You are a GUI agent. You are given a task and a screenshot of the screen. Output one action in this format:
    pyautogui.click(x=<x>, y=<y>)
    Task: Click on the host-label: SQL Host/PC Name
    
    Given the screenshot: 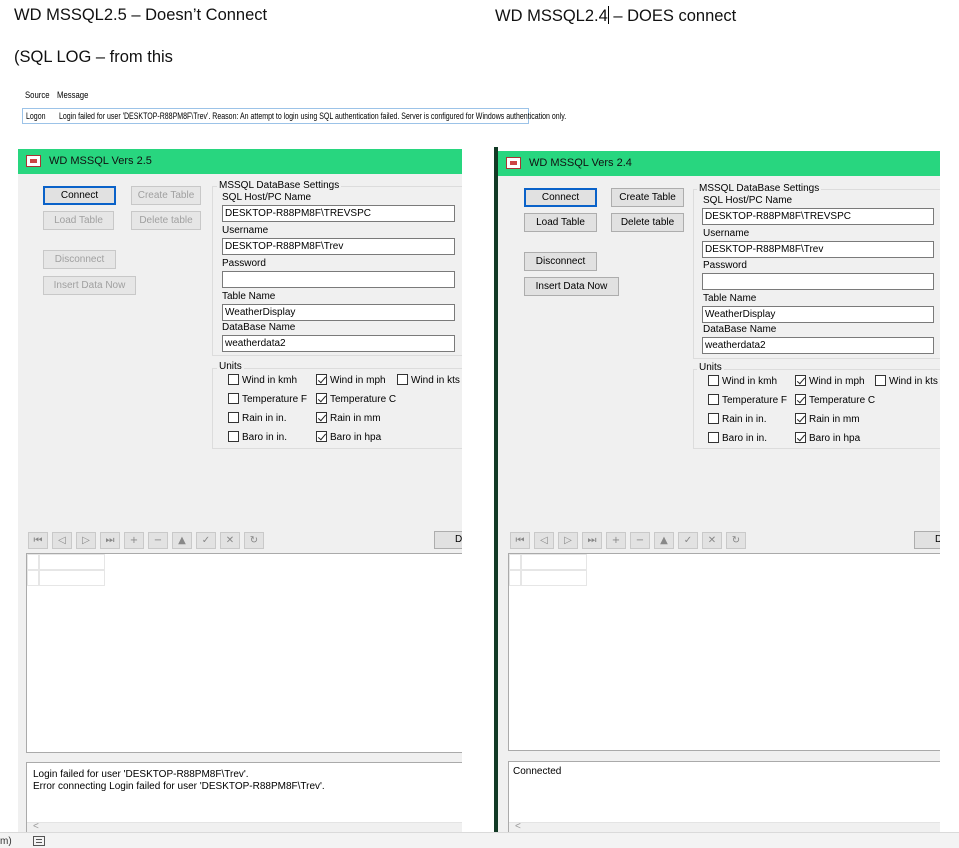 What is the action you would take?
    pyautogui.click(x=748, y=200)
    